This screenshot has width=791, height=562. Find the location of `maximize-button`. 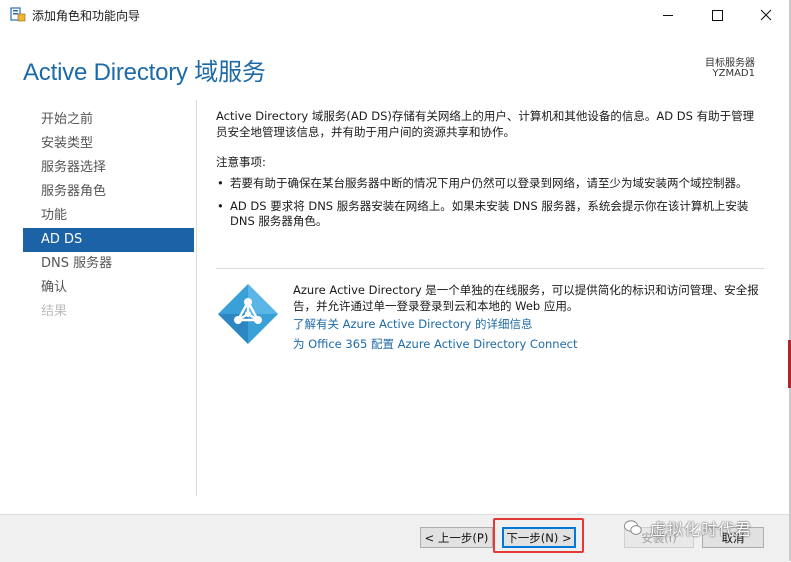

maximize-button is located at coordinates (717, 15).